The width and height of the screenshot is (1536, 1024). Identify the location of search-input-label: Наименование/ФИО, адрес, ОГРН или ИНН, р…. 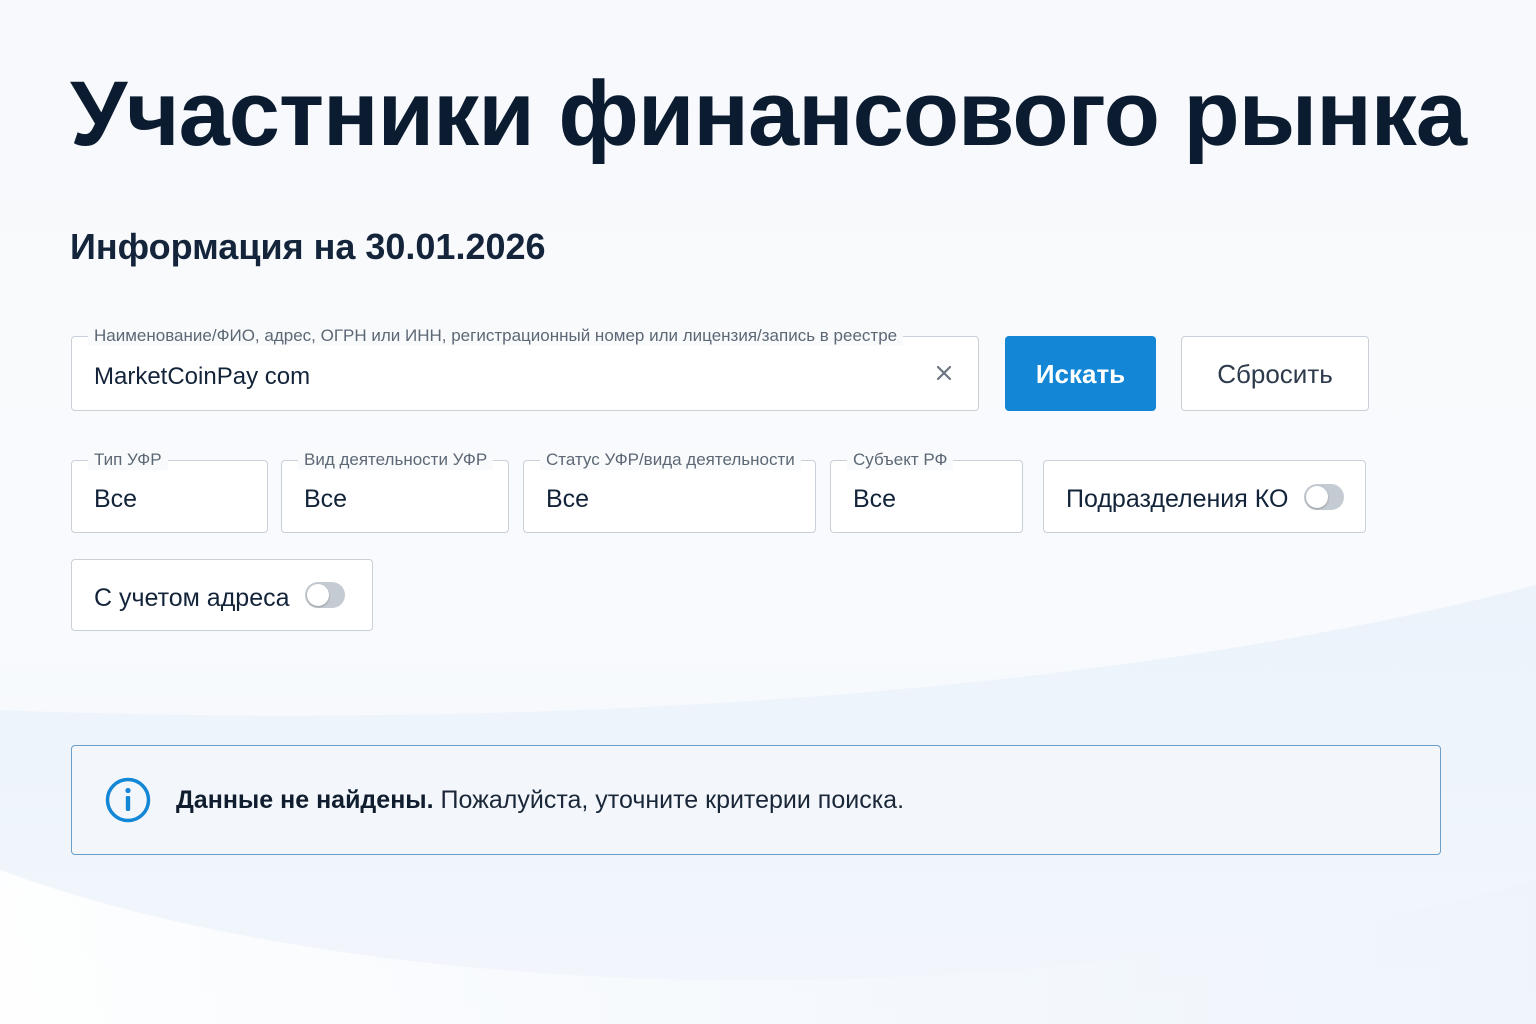
(496, 336).